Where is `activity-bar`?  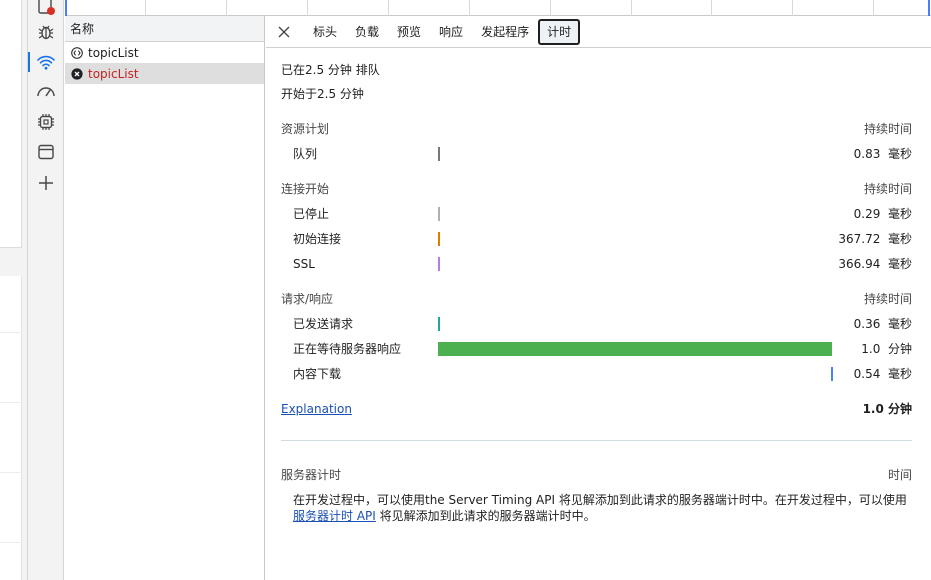 activity-bar is located at coordinates (46, 290).